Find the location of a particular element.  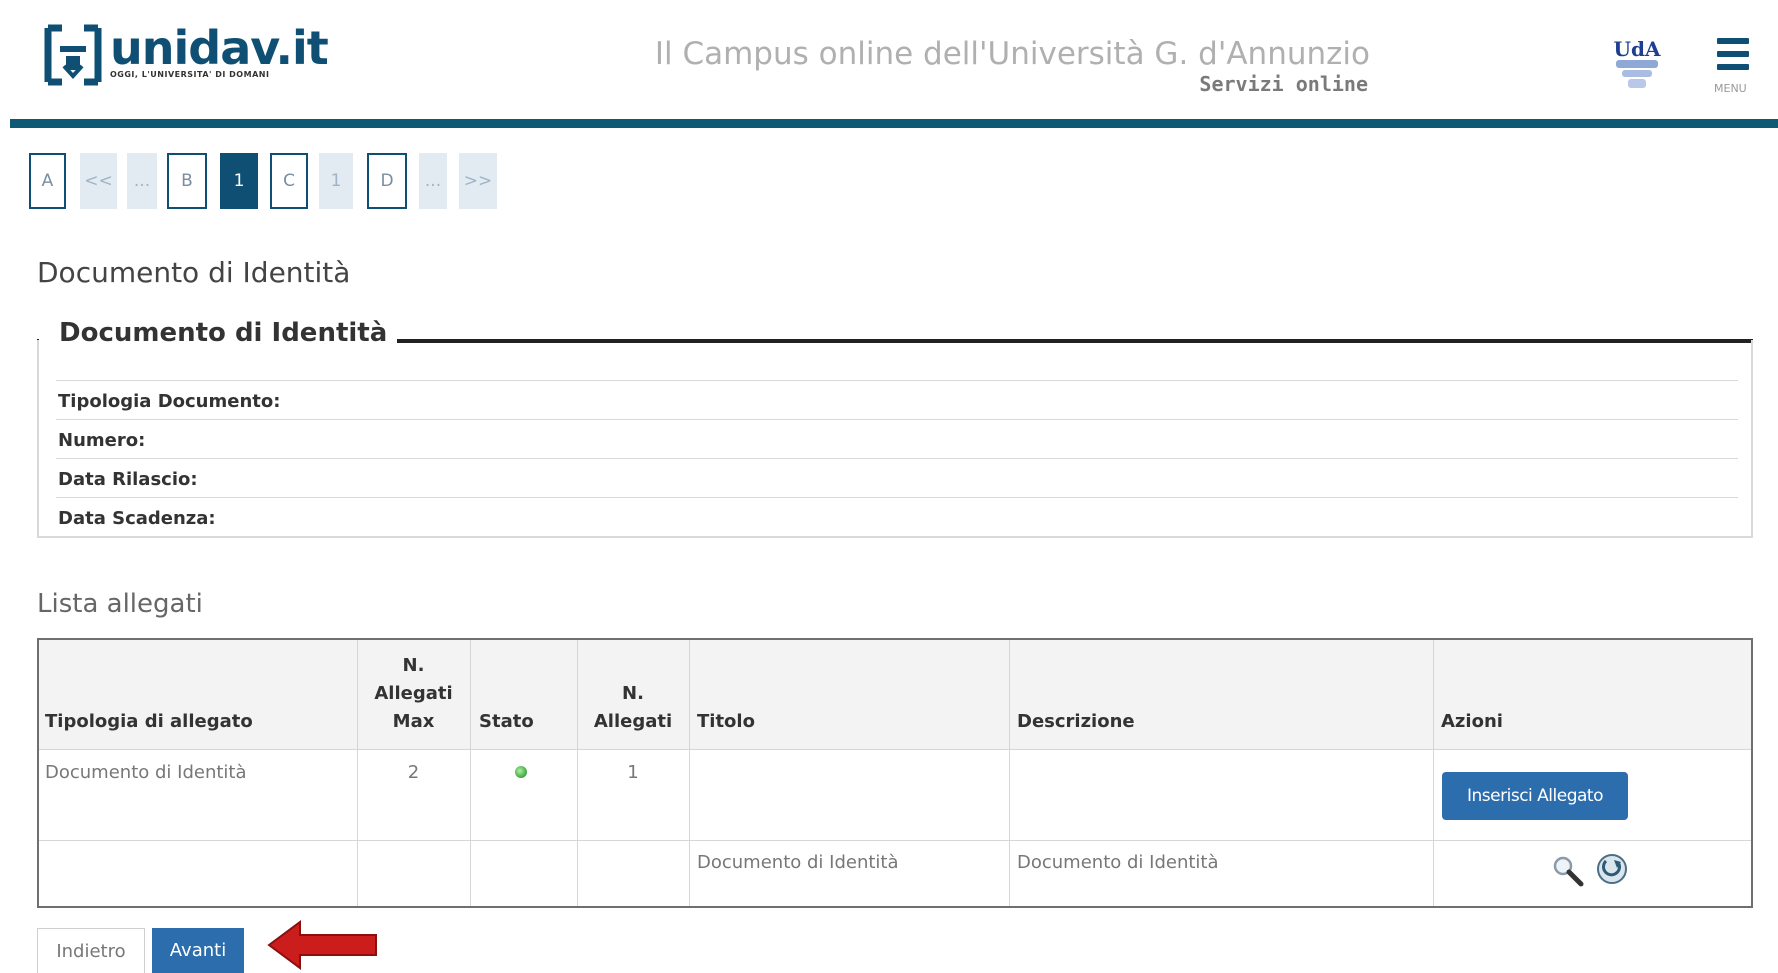

campus-subtitle: Servizi online is located at coordinates (1283, 84).